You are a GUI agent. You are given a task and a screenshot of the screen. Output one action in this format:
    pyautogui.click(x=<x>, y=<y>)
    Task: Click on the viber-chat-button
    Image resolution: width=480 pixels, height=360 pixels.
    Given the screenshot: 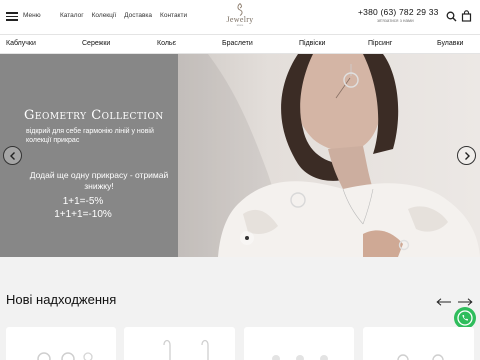 What is the action you would take?
    pyautogui.click(x=465, y=318)
    